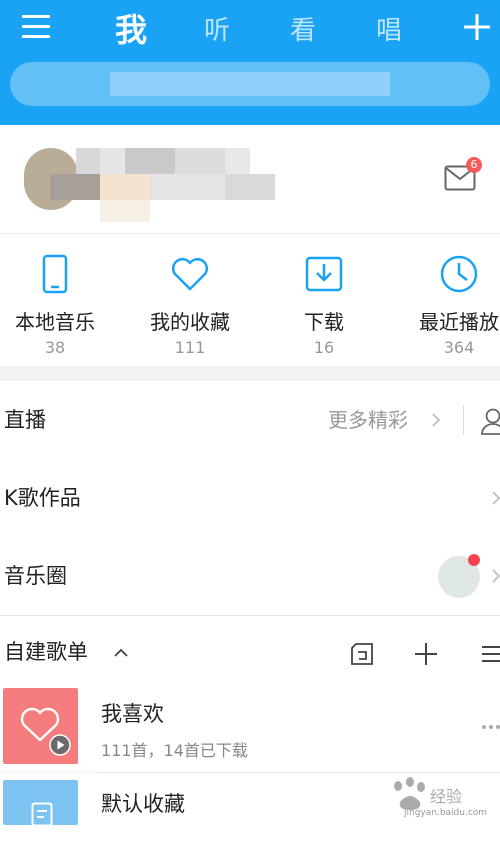 This screenshot has height=857, width=500. What do you see at coordinates (303, 28) in the screenshot?
I see `tab-watch: 看` at bounding box center [303, 28].